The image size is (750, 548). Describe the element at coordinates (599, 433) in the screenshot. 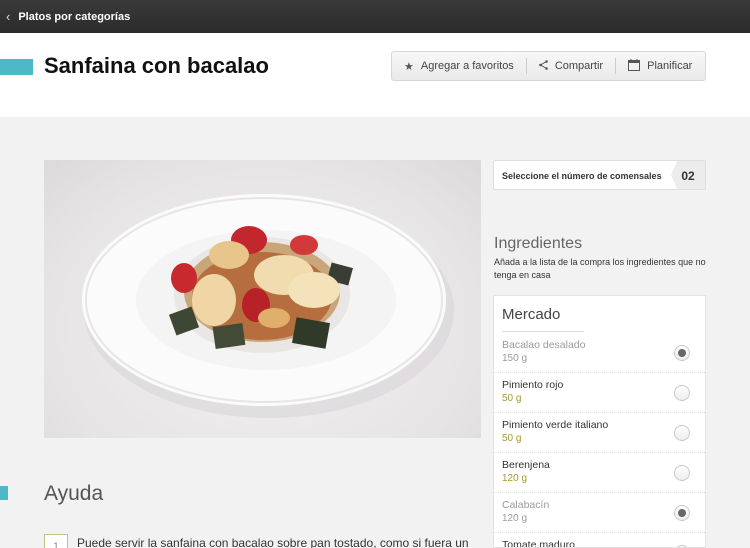

I see `ingredient-row: Pimiento verde italiano 50 g` at that location.